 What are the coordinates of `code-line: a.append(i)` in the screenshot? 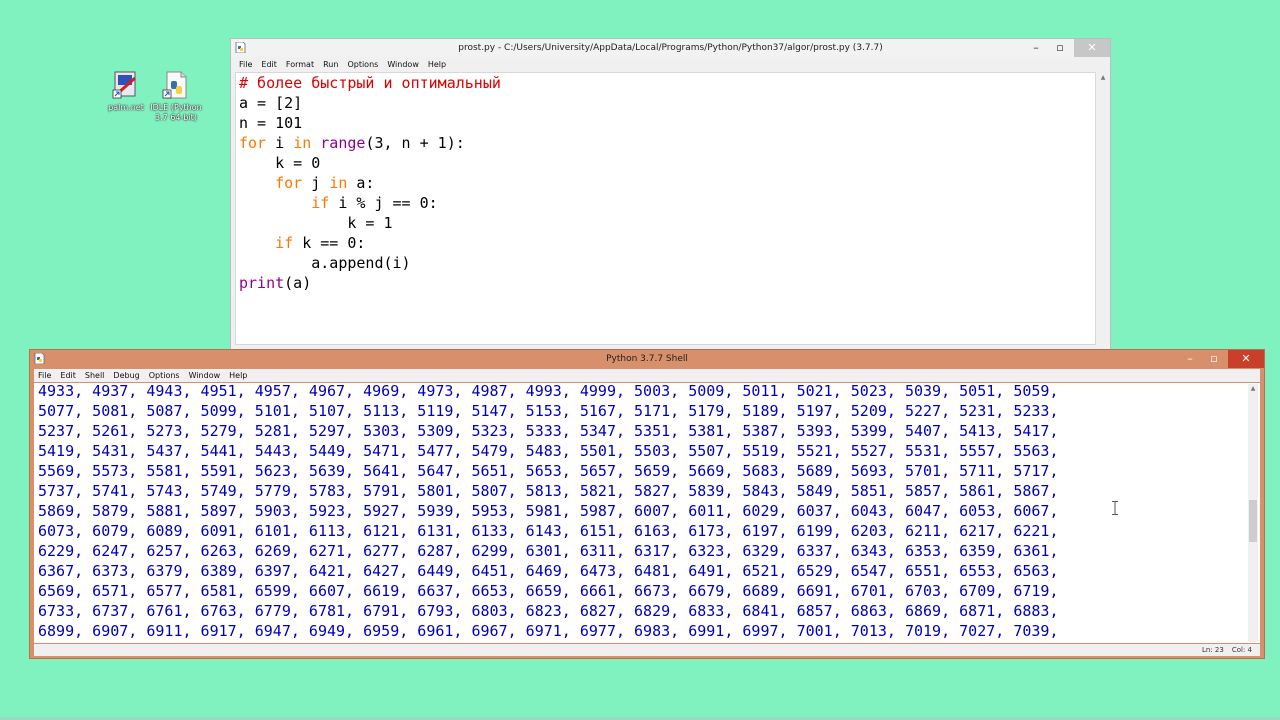 It's located at (325, 263).